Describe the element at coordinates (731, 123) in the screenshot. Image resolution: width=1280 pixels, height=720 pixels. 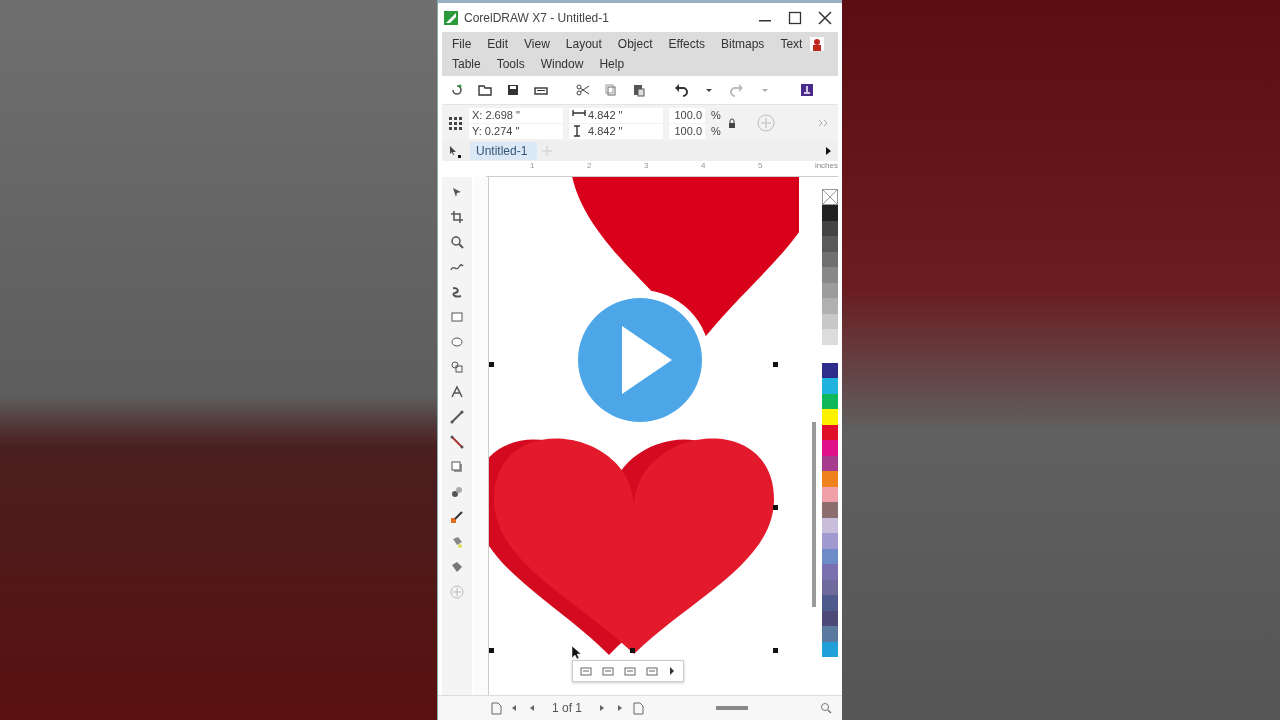
I see `lock-icon` at that location.